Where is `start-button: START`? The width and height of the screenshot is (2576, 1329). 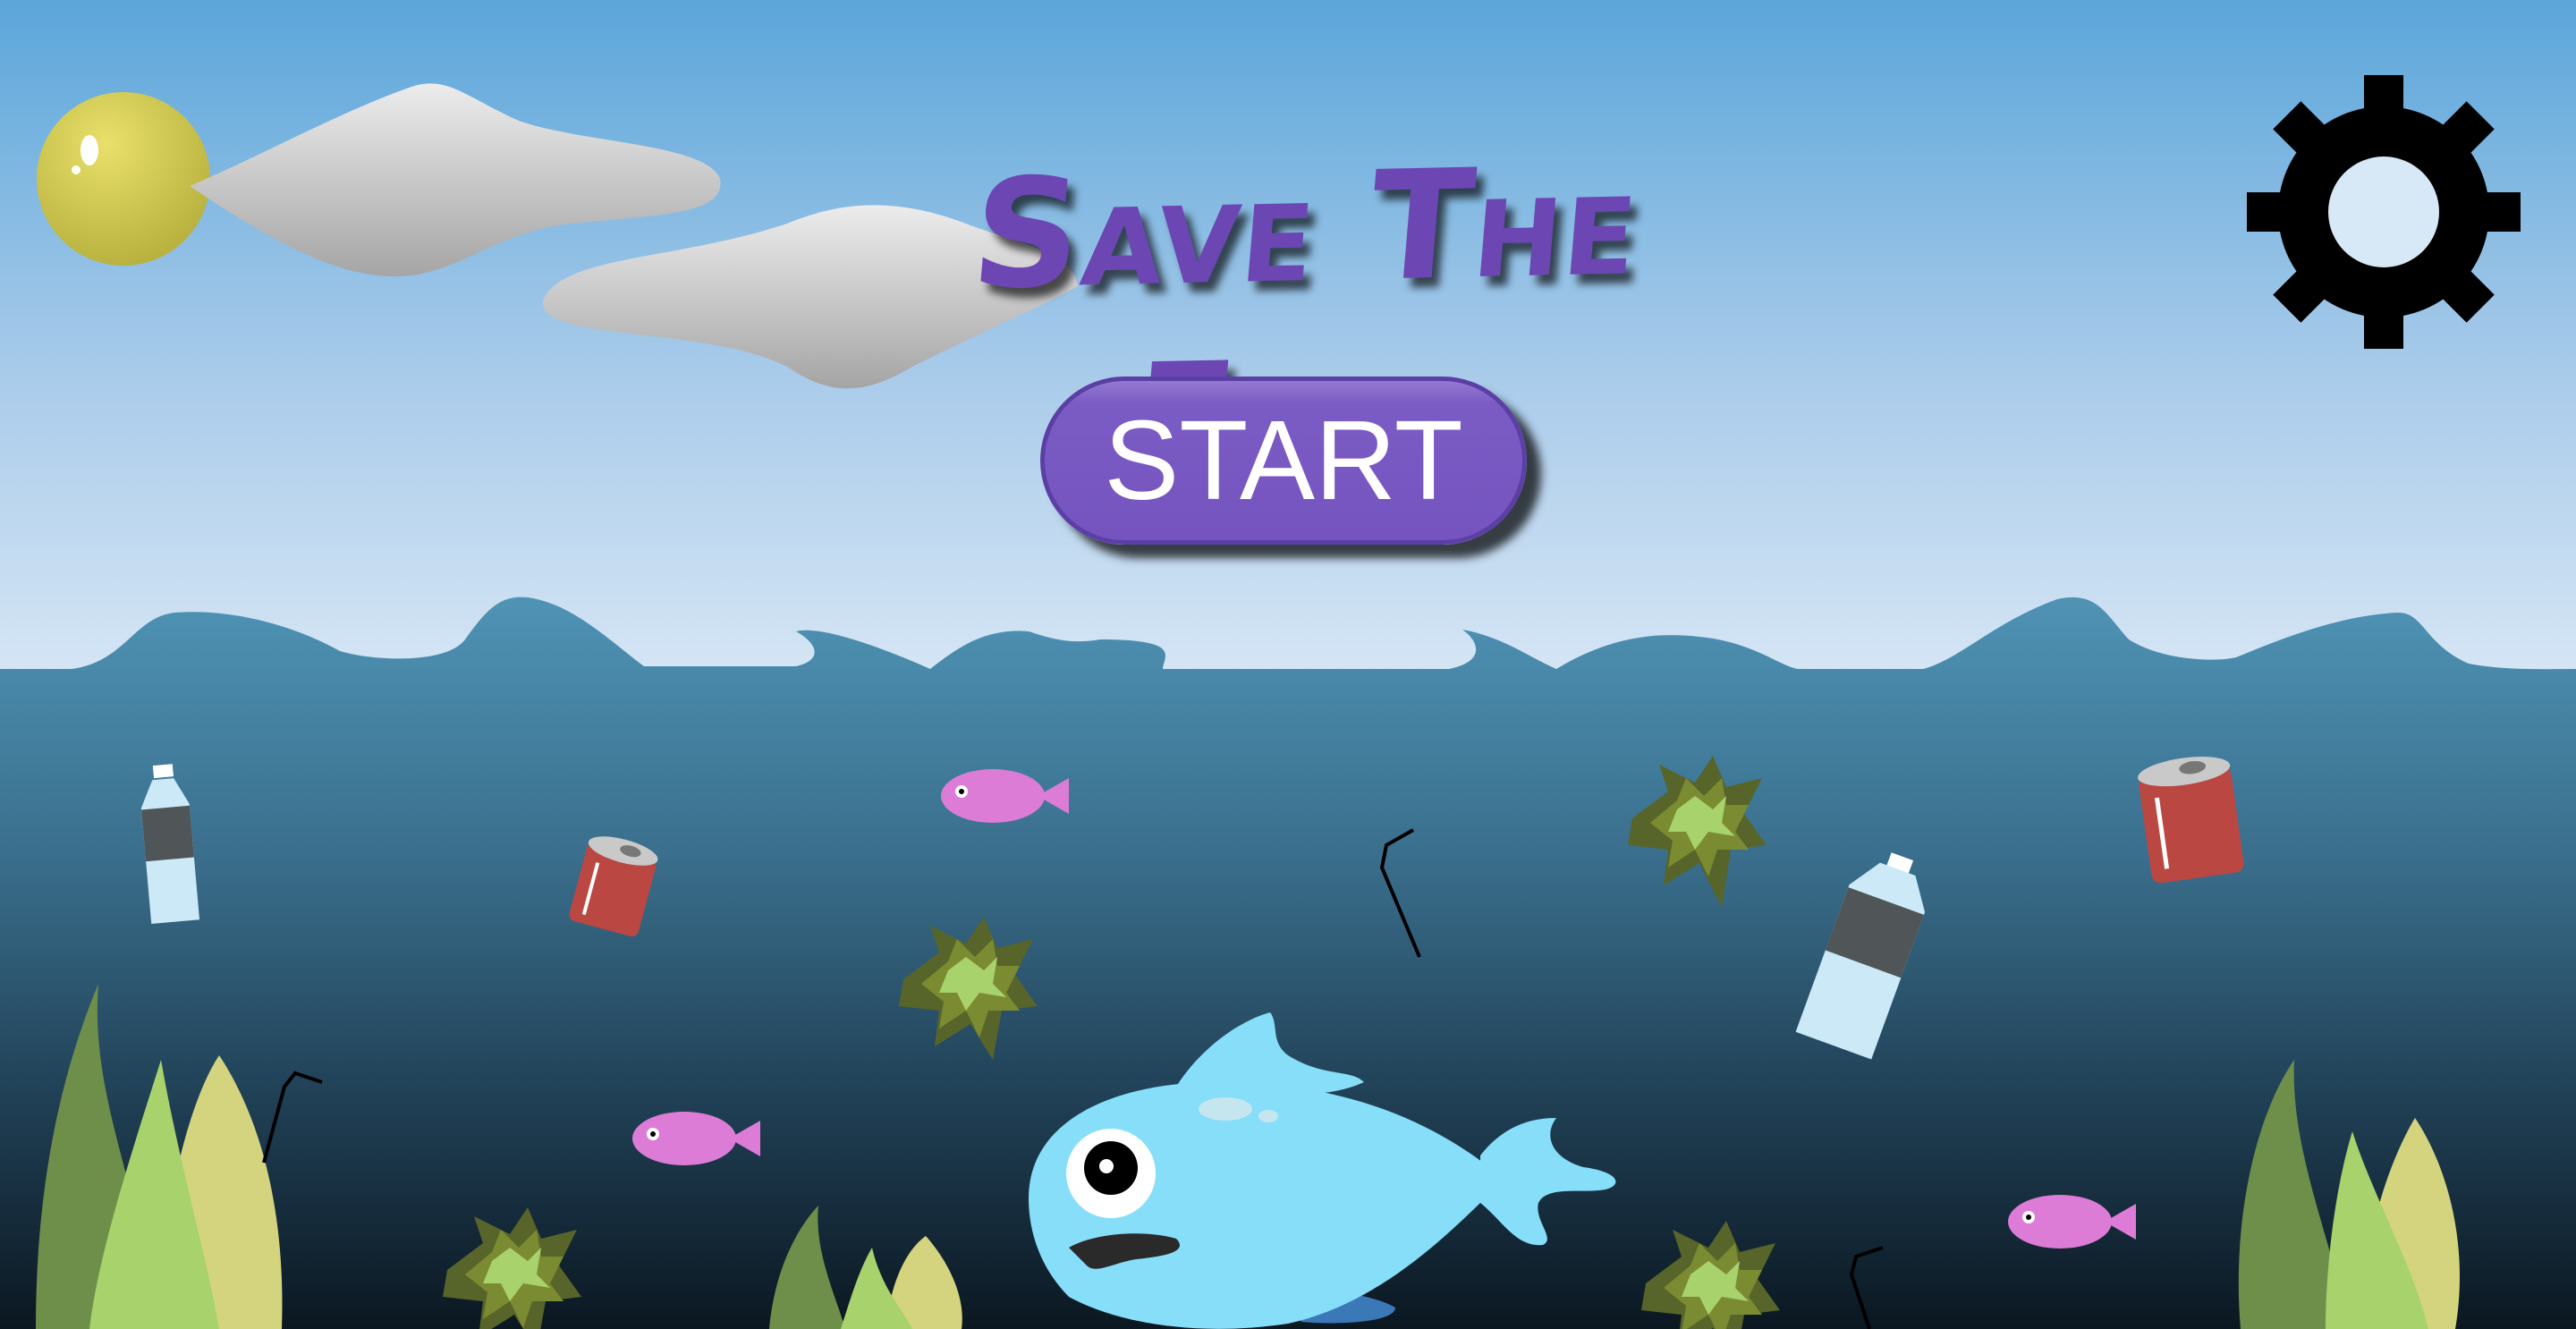
start-button: START is located at coordinates (1283, 461).